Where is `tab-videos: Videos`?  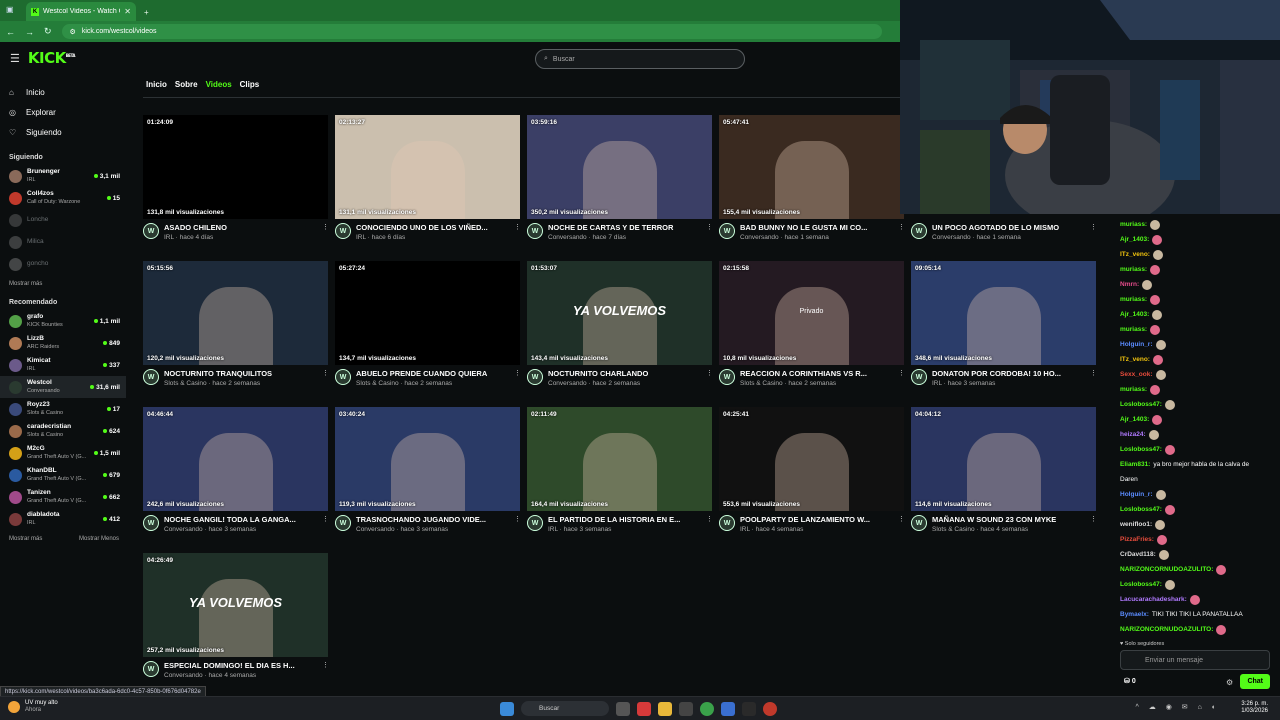 tab-videos: Videos is located at coordinates (219, 84).